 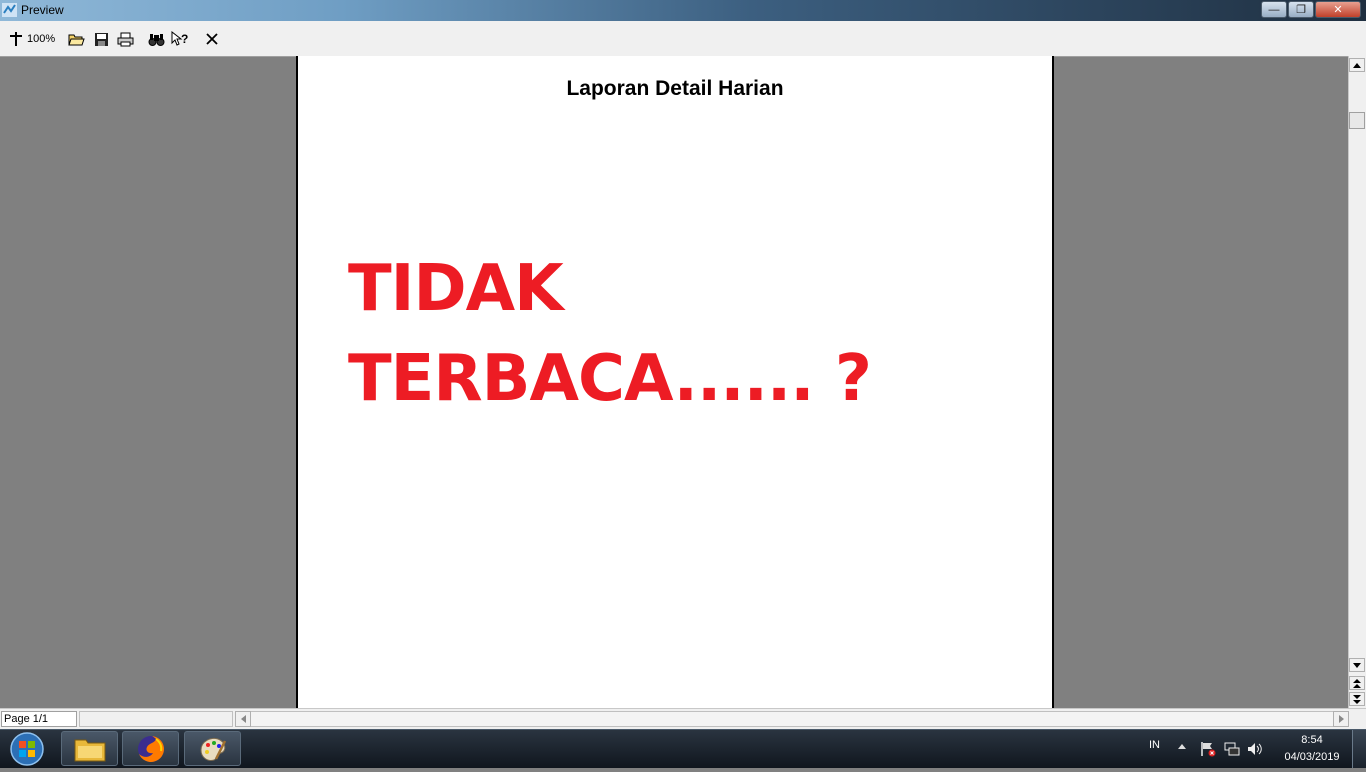 I want to click on windows-start-icon, so click(x=27, y=749).